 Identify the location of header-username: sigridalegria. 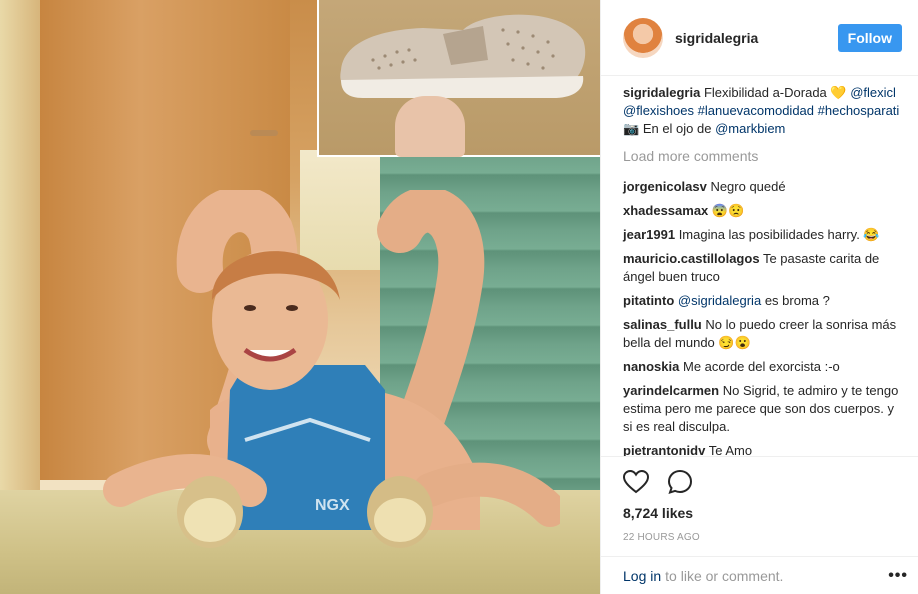
(756, 38).